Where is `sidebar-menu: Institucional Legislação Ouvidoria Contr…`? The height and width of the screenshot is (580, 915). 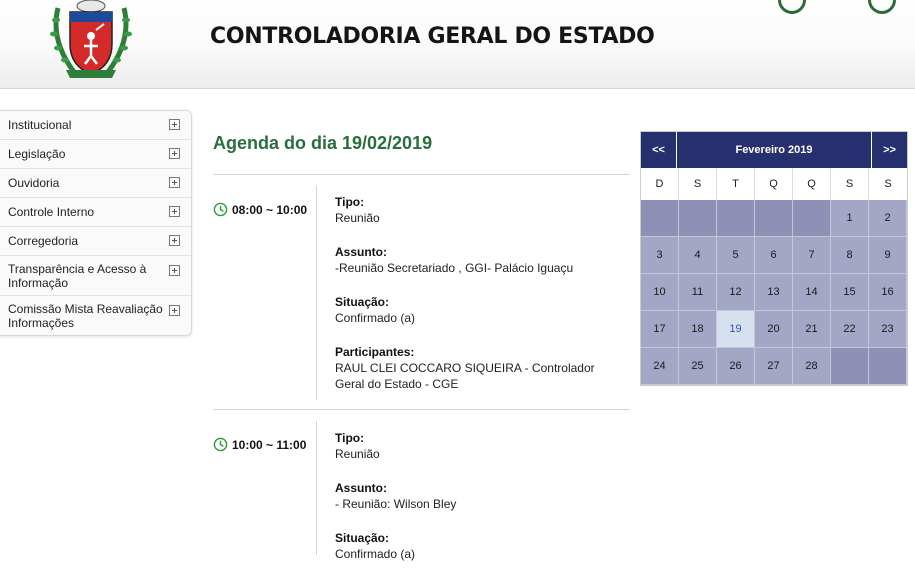 sidebar-menu: Institucional Legislação Ouvidoria Contr… is located at coordinates (96, 223).